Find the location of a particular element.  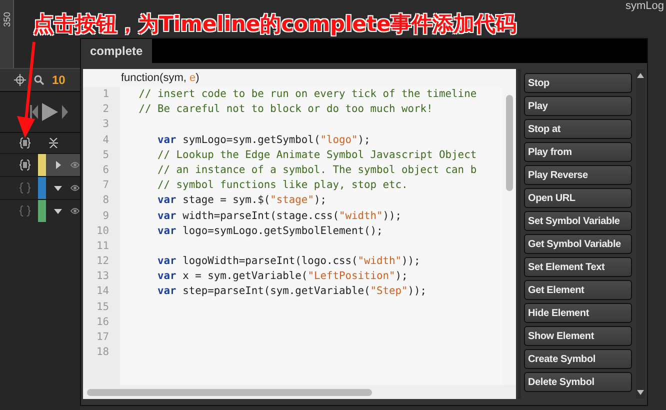

annotation-text: 点击按钮，为Timeline的complete事件添加代码 is located at coordinates (275, 24).